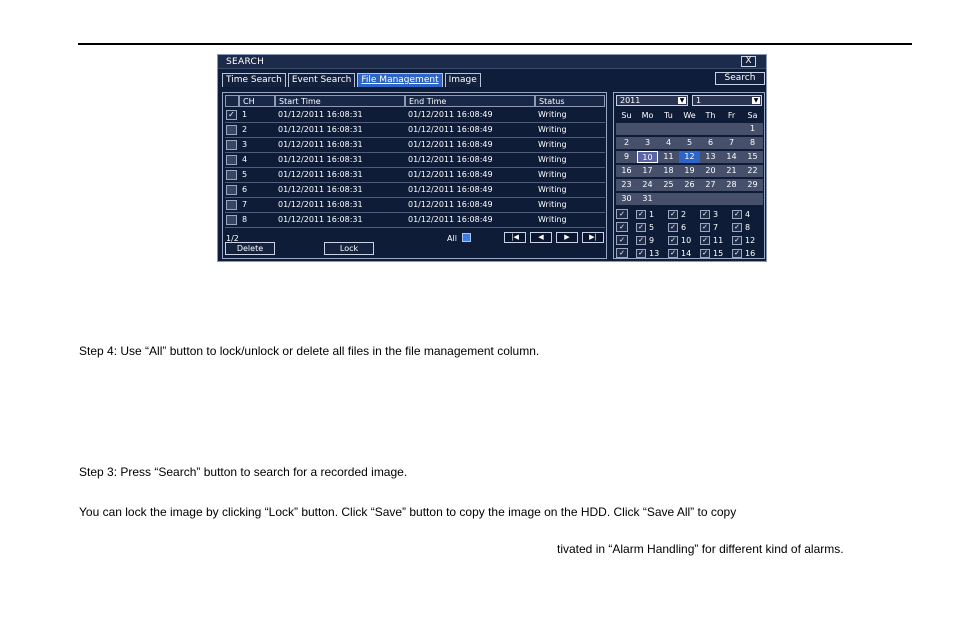 This screenshot has width=954, height=636. What do you see at coordinates (689, 157) in the screenshot?
I see `calendar-day: 12` at bounding box center [689, 157].